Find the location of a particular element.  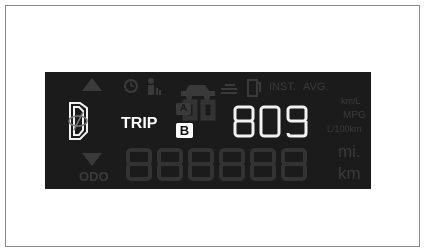

clock-icon is located at coordinates (131, 86).